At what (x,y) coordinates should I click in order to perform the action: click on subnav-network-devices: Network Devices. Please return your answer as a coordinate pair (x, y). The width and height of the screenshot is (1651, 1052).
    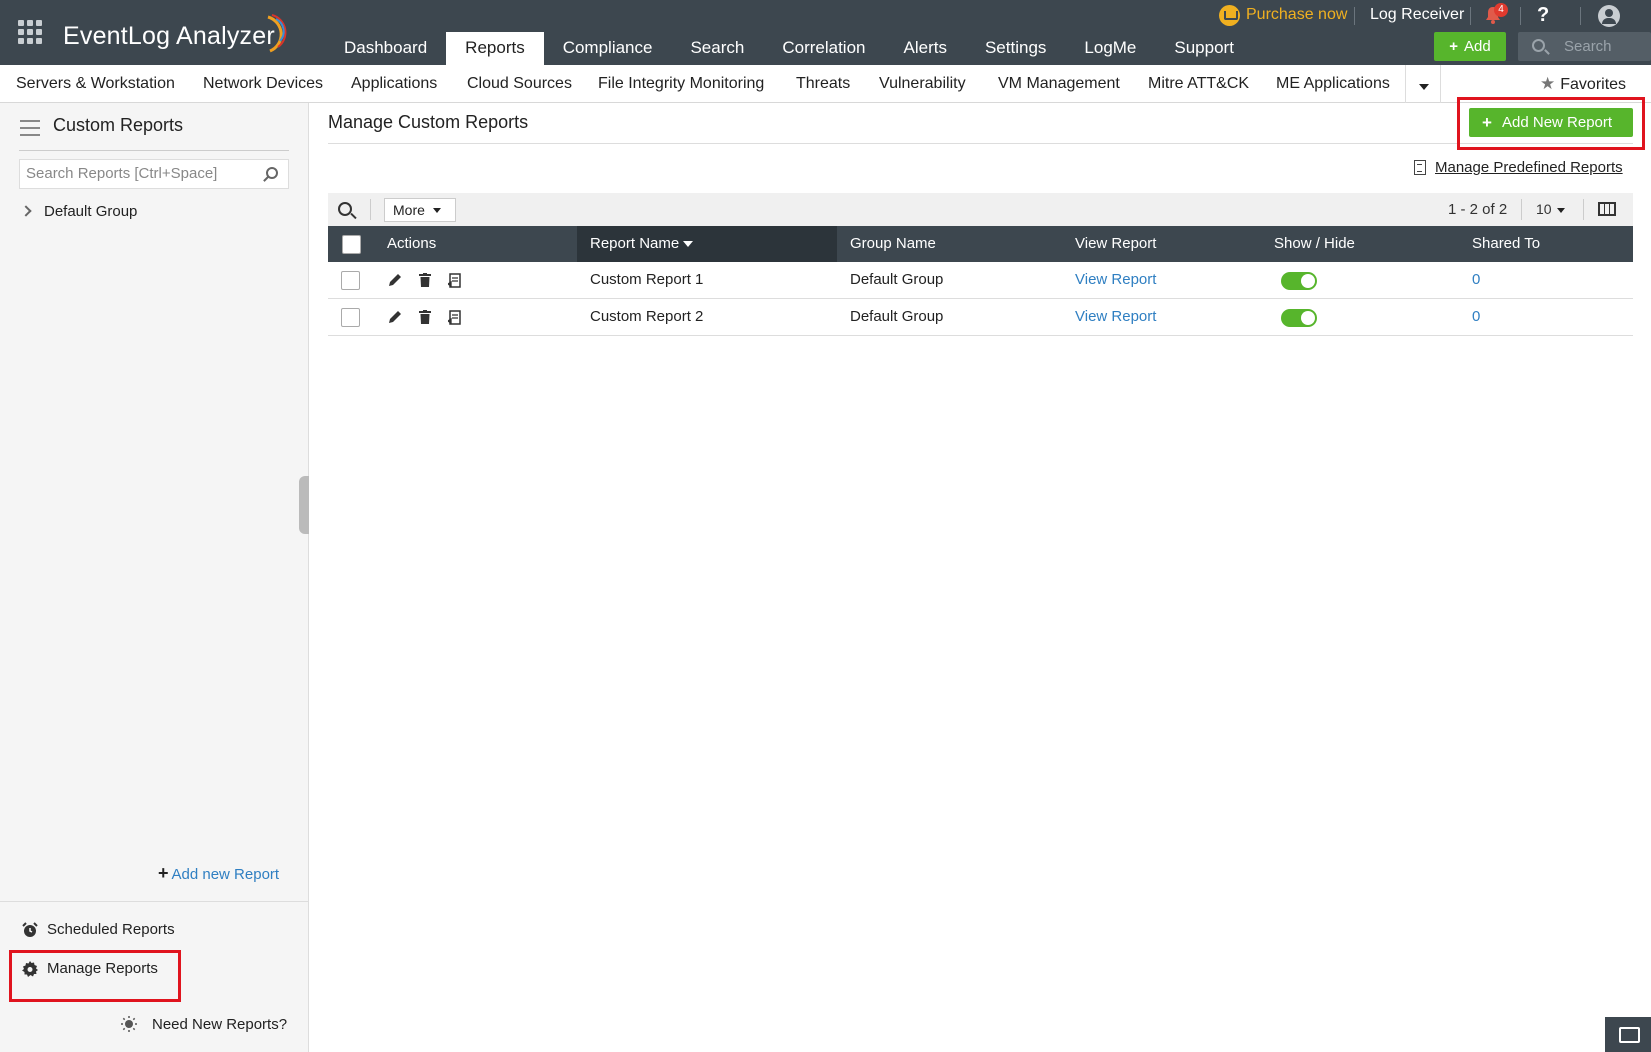
    Looking at the image, I should click on (263, 84).